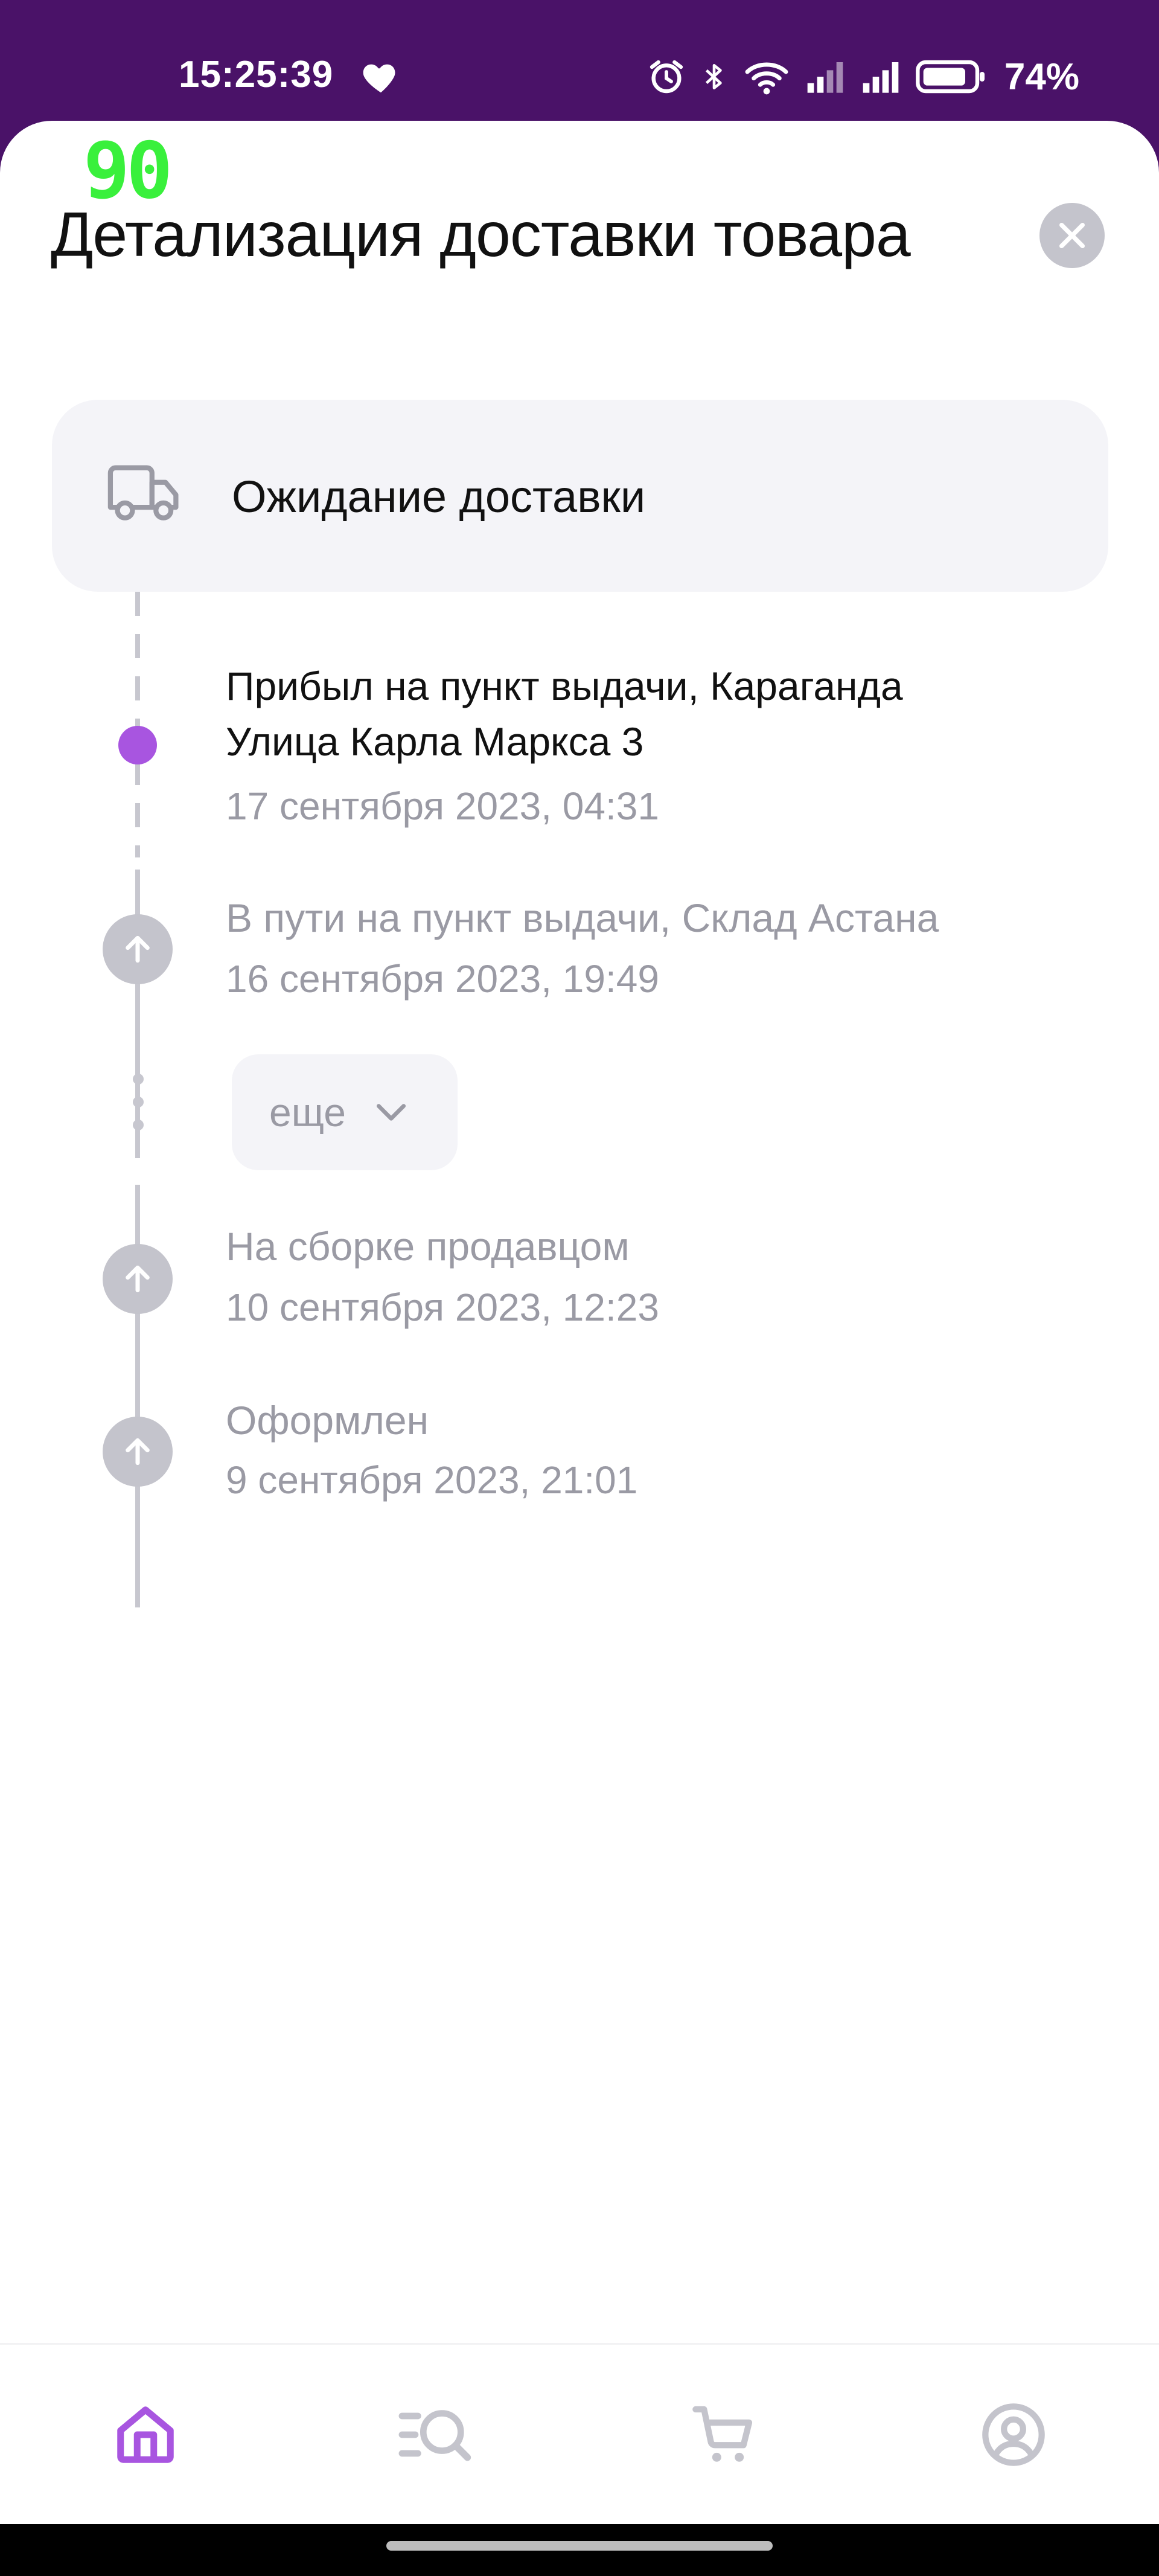 The image size is (1159, 2576). What do you see at coordinates (379, 78) in the screenshot?
I see `heart-icon` at bounding box center [379, 78].